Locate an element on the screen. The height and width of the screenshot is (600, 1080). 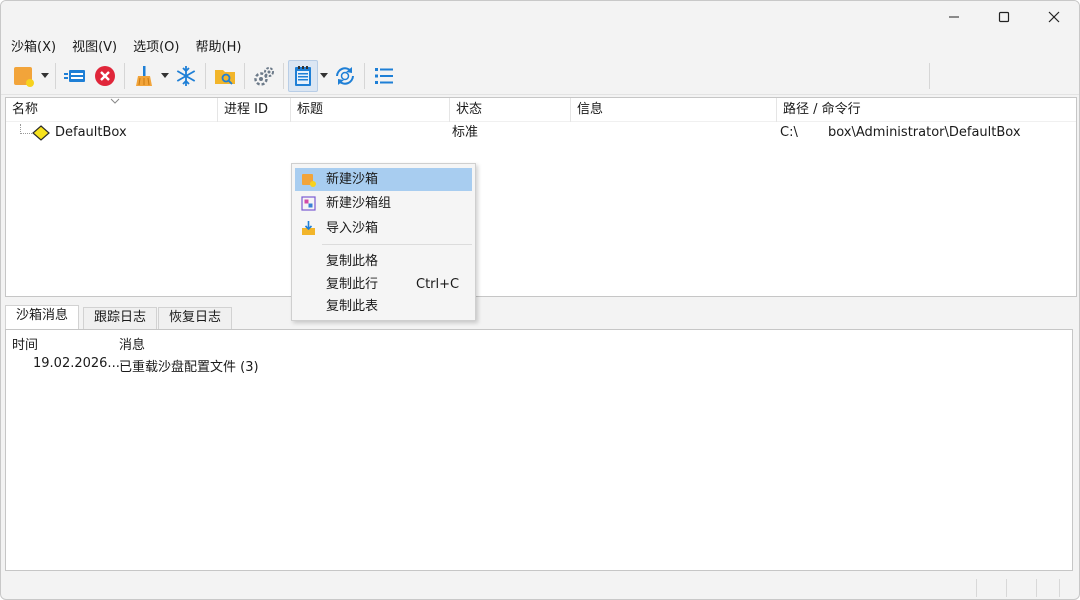
tab-trace-log: 跟踪日志 is located at coordinates (120, 318).